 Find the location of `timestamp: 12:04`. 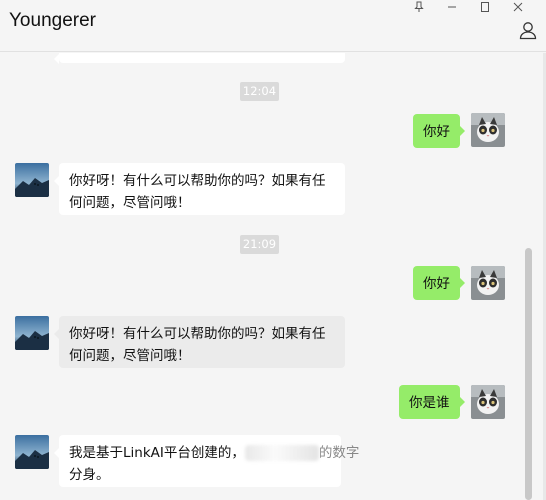

timestamp: 12:04 is located at coordinates (259, 91).